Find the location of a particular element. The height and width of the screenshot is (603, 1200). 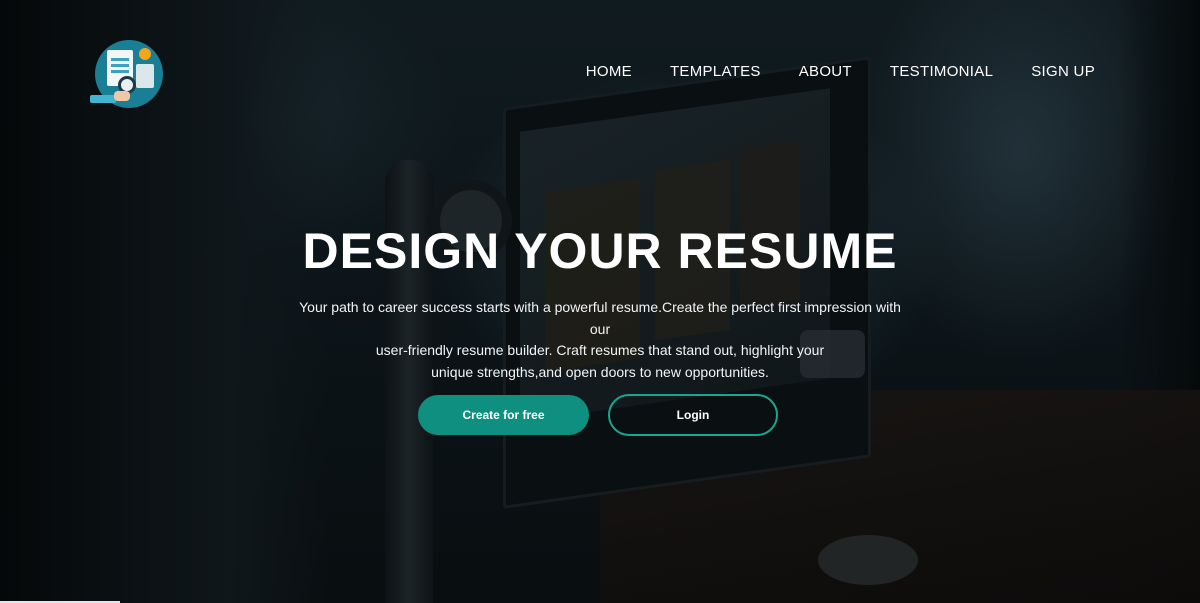

nav-menu: HOME TEMPLATES ABOUT TESTIMONIAL SIGN UP is located at coordinates (840, 71).